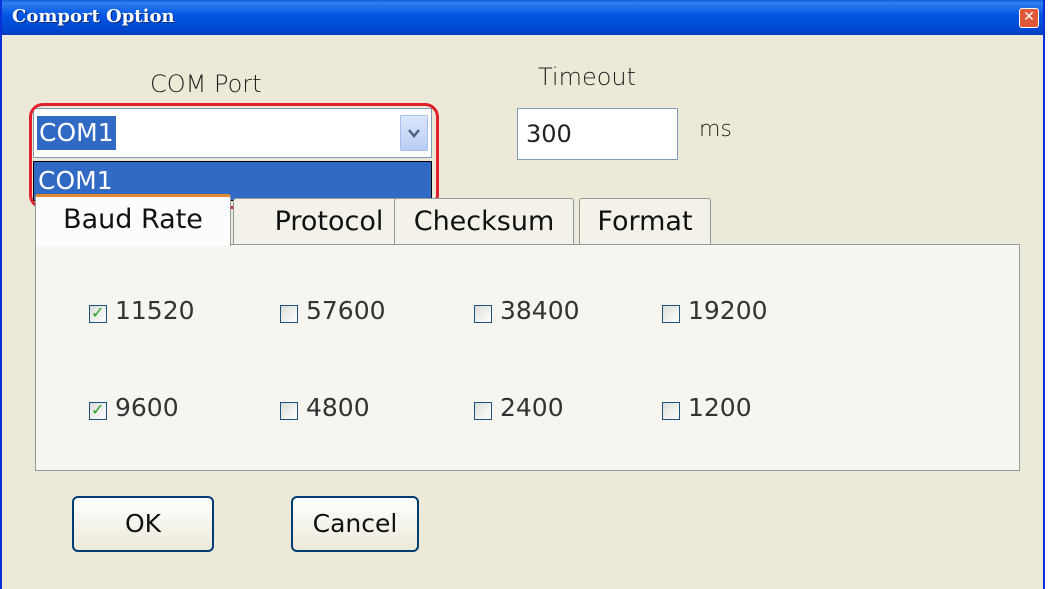 This screenshot has height=589, width=1048. I want to click on timeout-unit-label: ms, so click(715, 129).